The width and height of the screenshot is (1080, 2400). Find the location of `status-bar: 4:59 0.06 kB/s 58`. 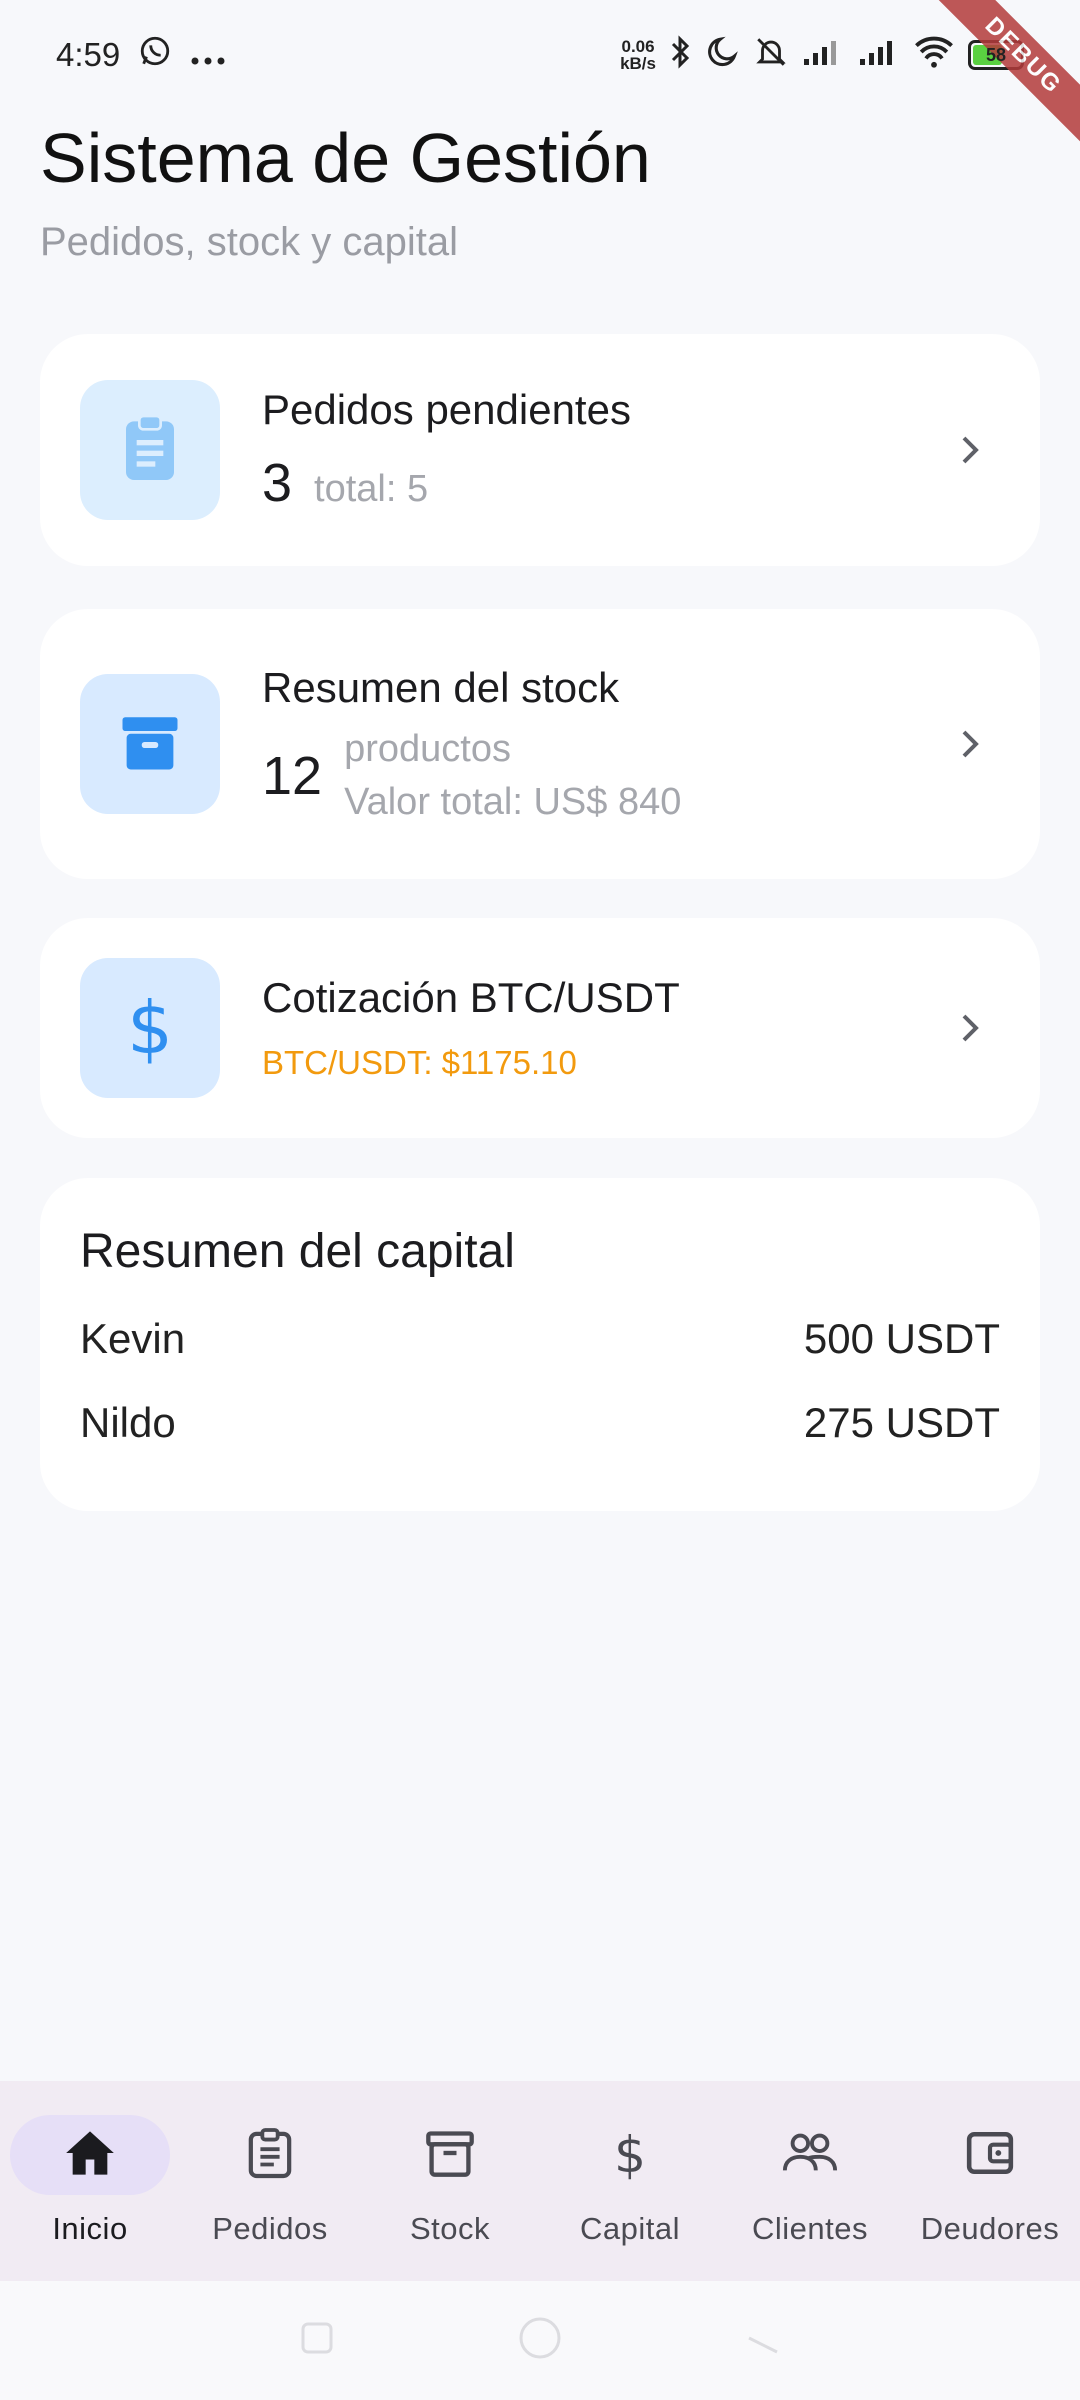

status-bar: 4:59 0.06 kB/s 58 is located at coordinates (540, 55).